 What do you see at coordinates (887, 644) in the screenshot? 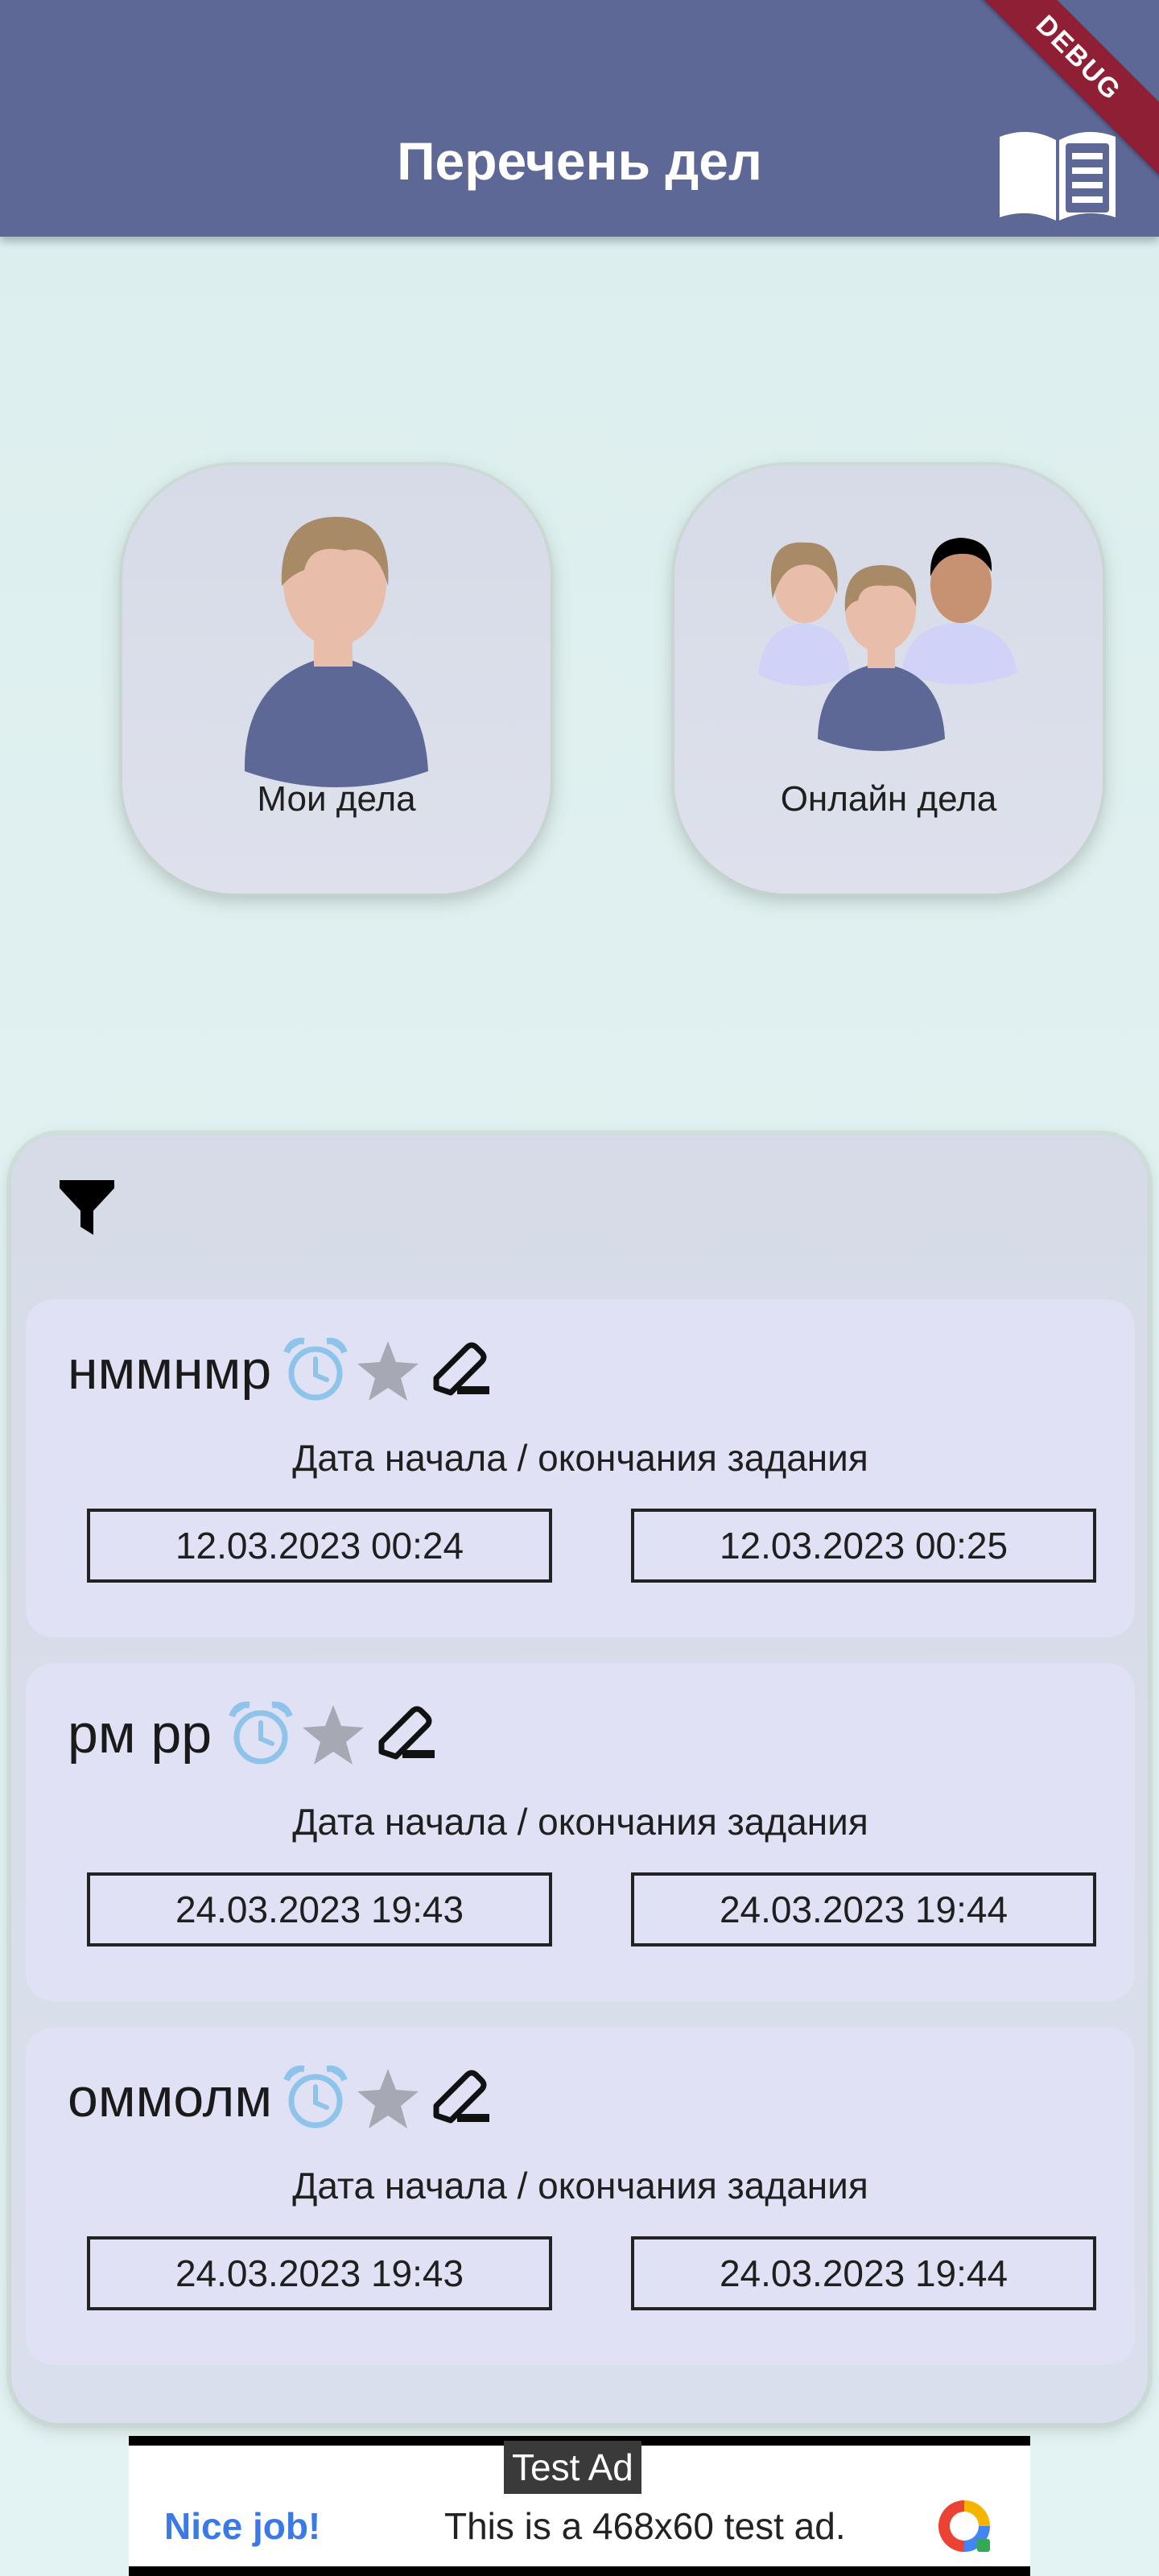
I see `people-group-icon` at bounding box center [887, 644].